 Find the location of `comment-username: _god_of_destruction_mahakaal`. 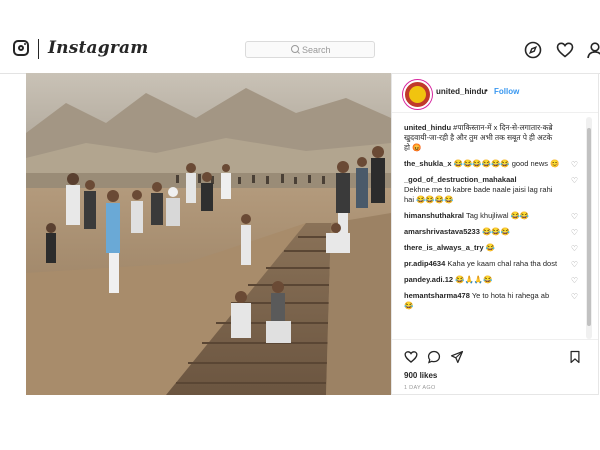

comment-username: _god_of_destruction_mahakaal is located at coordinates (460, 179).